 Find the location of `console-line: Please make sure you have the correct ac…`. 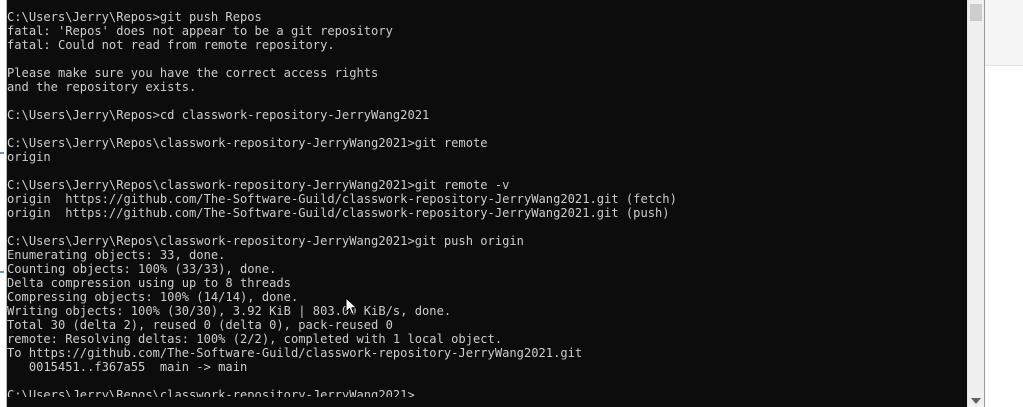

console-line: Please make sure you have the correct ac… is located at coordinates (193, 73).